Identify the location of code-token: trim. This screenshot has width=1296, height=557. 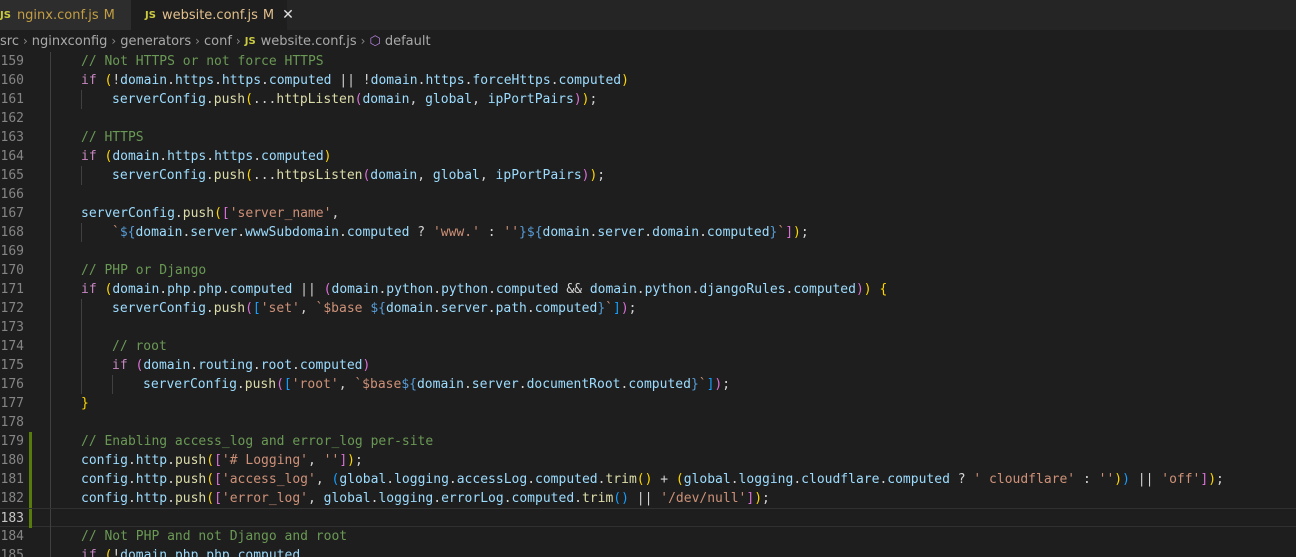
(597, 498).